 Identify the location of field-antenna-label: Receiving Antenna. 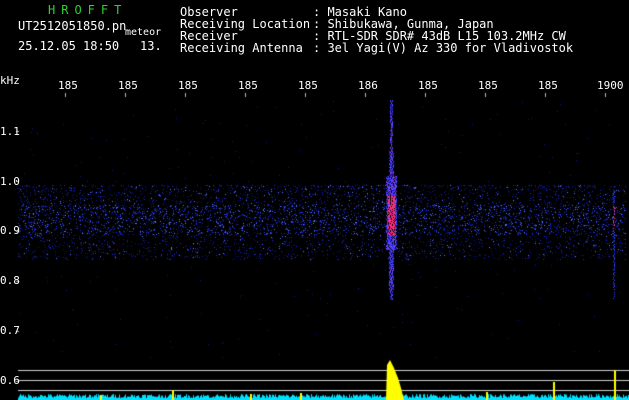
(241, 48).